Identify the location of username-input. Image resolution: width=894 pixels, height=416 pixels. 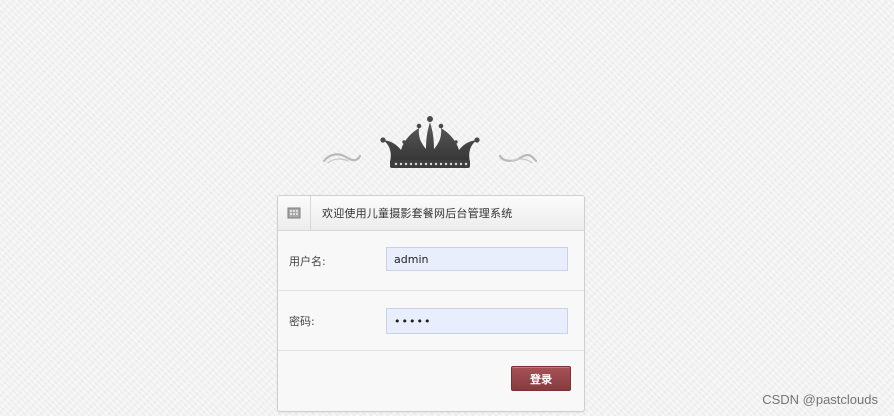
(477, 259).